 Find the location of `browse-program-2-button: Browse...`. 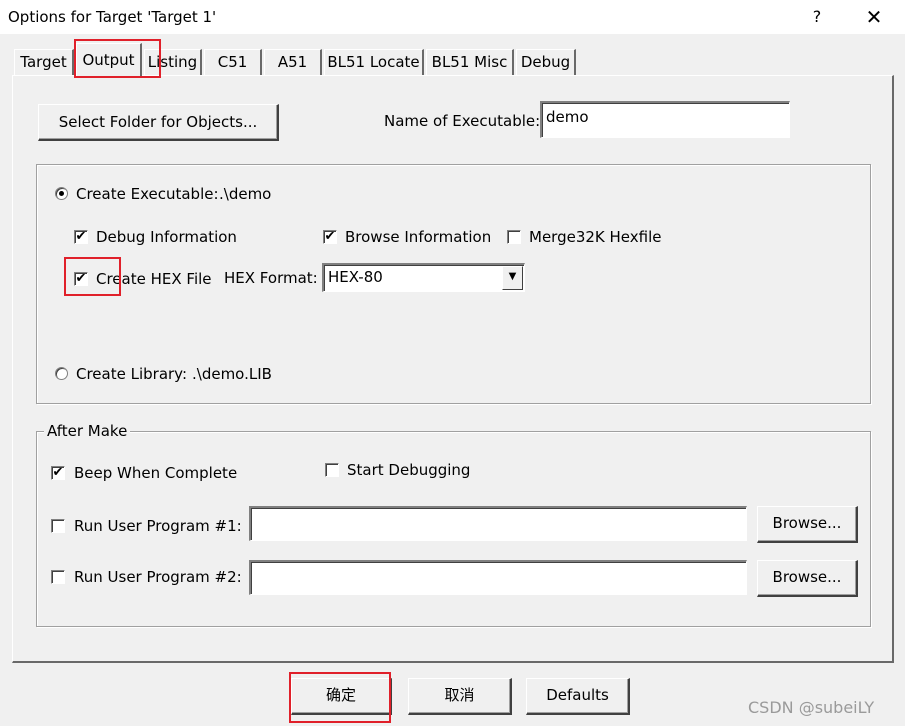

browse-program-2-button: Browse... is located at coordinates (807, 578).